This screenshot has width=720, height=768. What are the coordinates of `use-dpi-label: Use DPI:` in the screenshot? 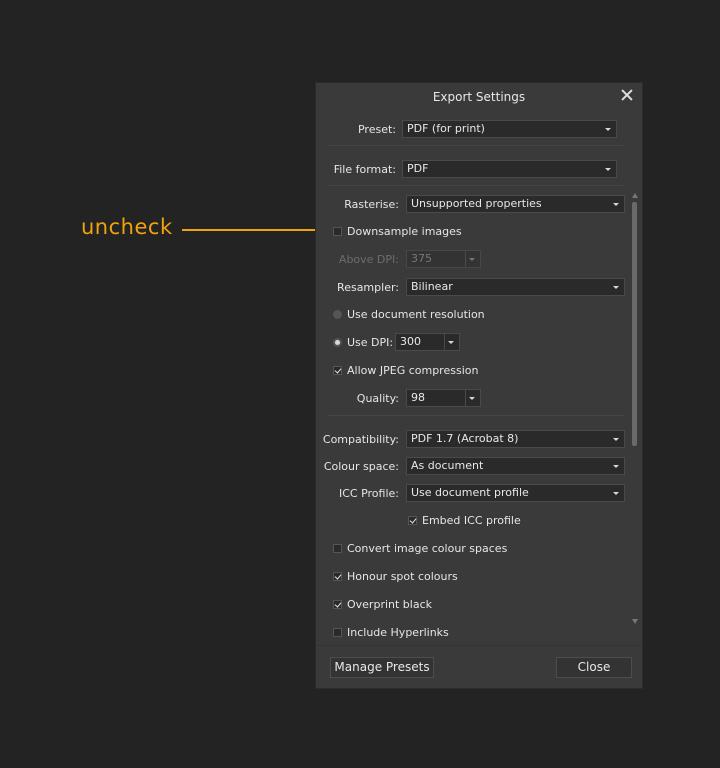 It's located at (370, 342).